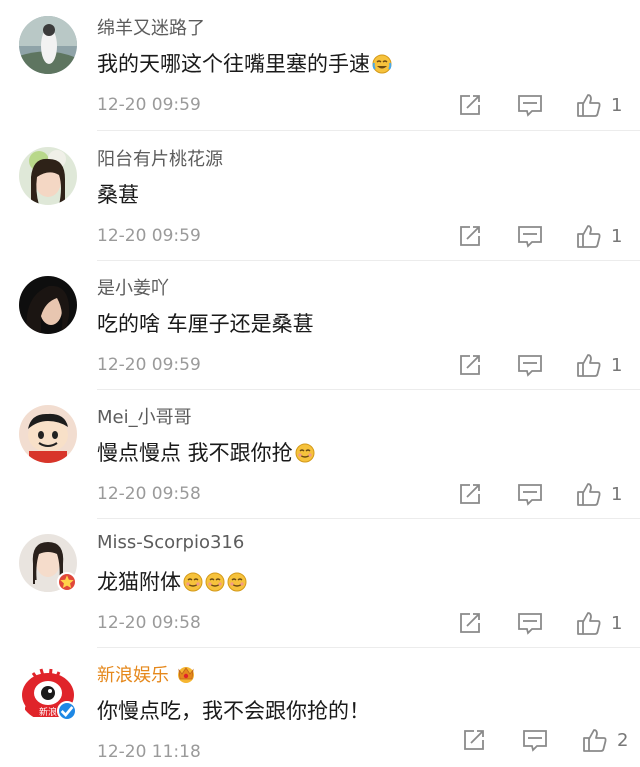  What do you see at coordinates (147, 675) in the screenshot?
I see `username: 新浪娱乐` at bounding box center [147, 675].